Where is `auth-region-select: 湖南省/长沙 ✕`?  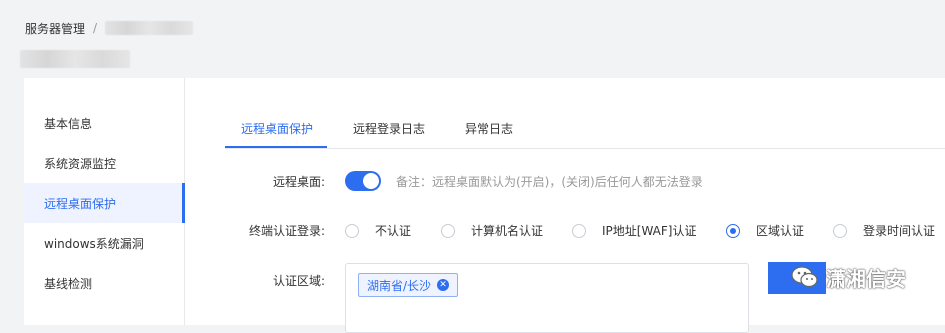 auth-region-select: 湖南省/长沙 ✕ is located at coordinates (547, 298).